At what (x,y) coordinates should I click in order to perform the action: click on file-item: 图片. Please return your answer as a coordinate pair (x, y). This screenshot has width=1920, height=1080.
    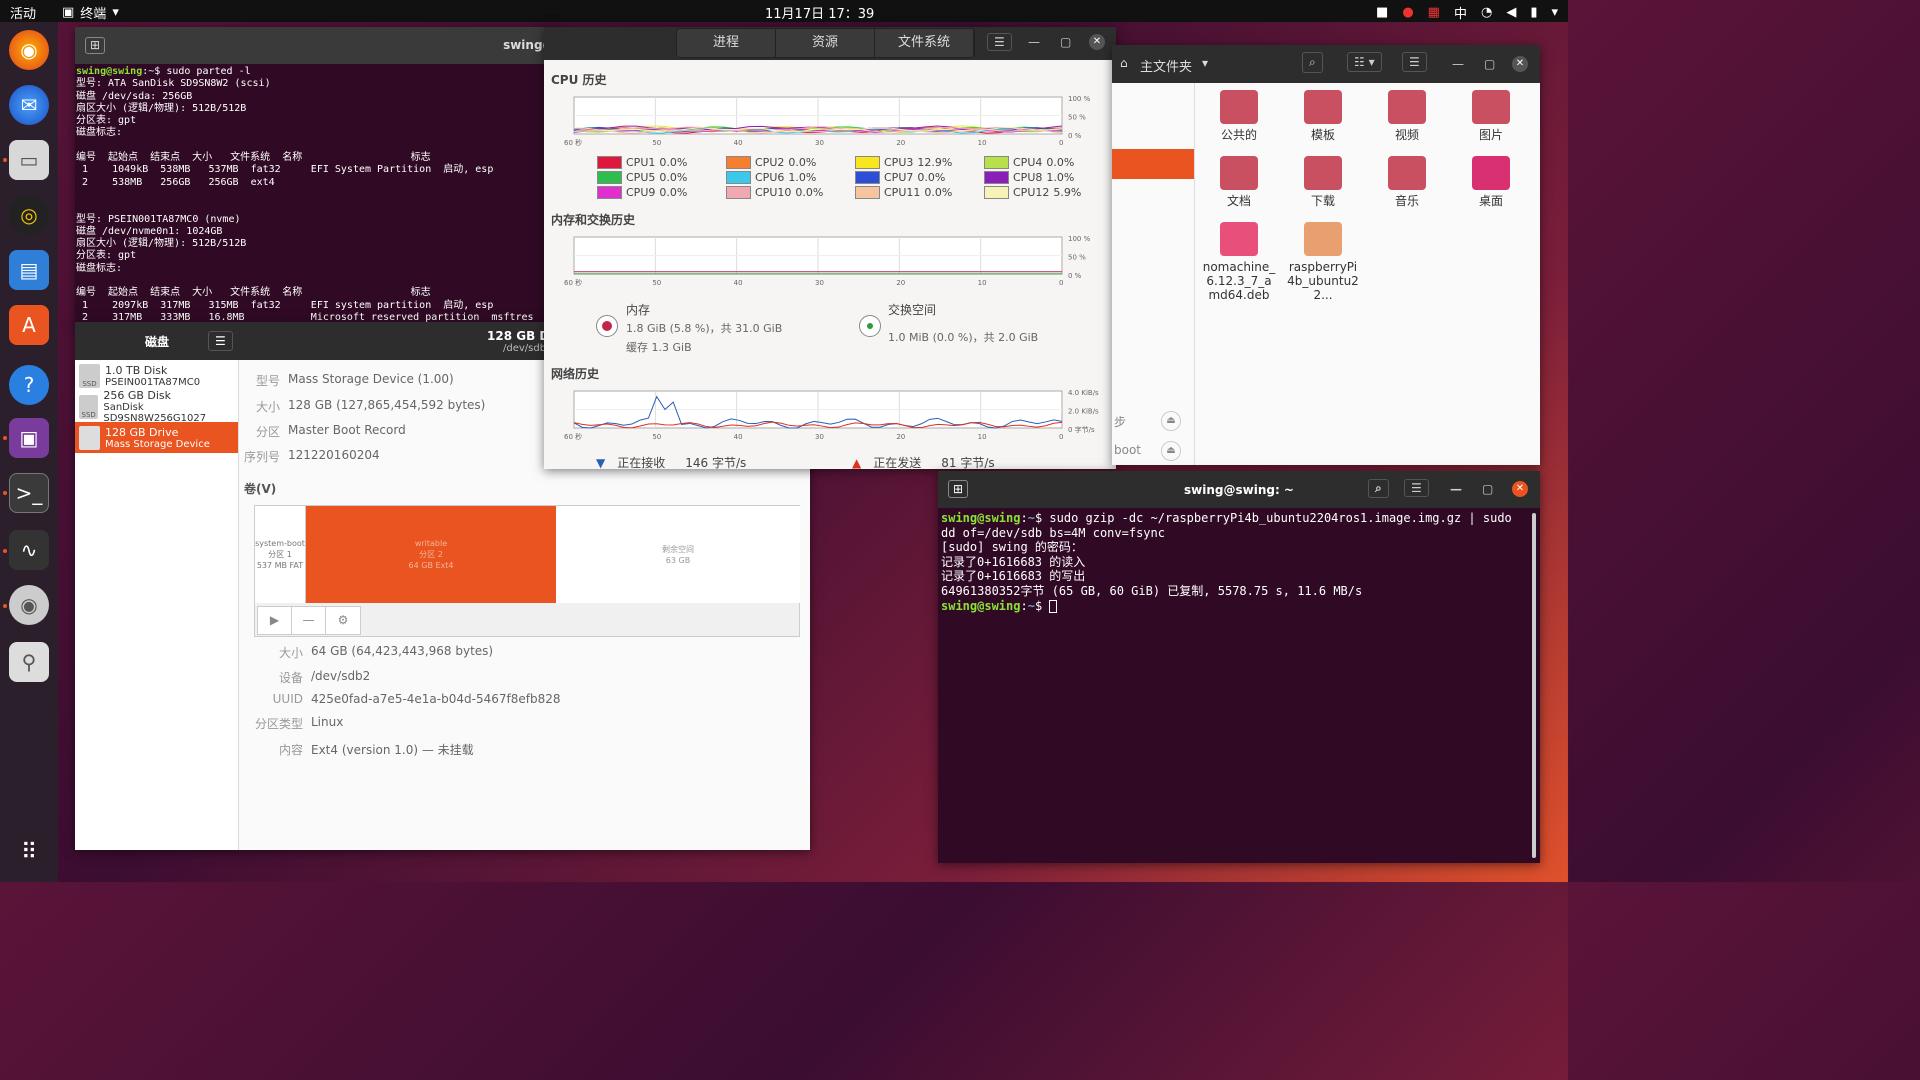
    Looking at the image, I should click on (1491, 116).